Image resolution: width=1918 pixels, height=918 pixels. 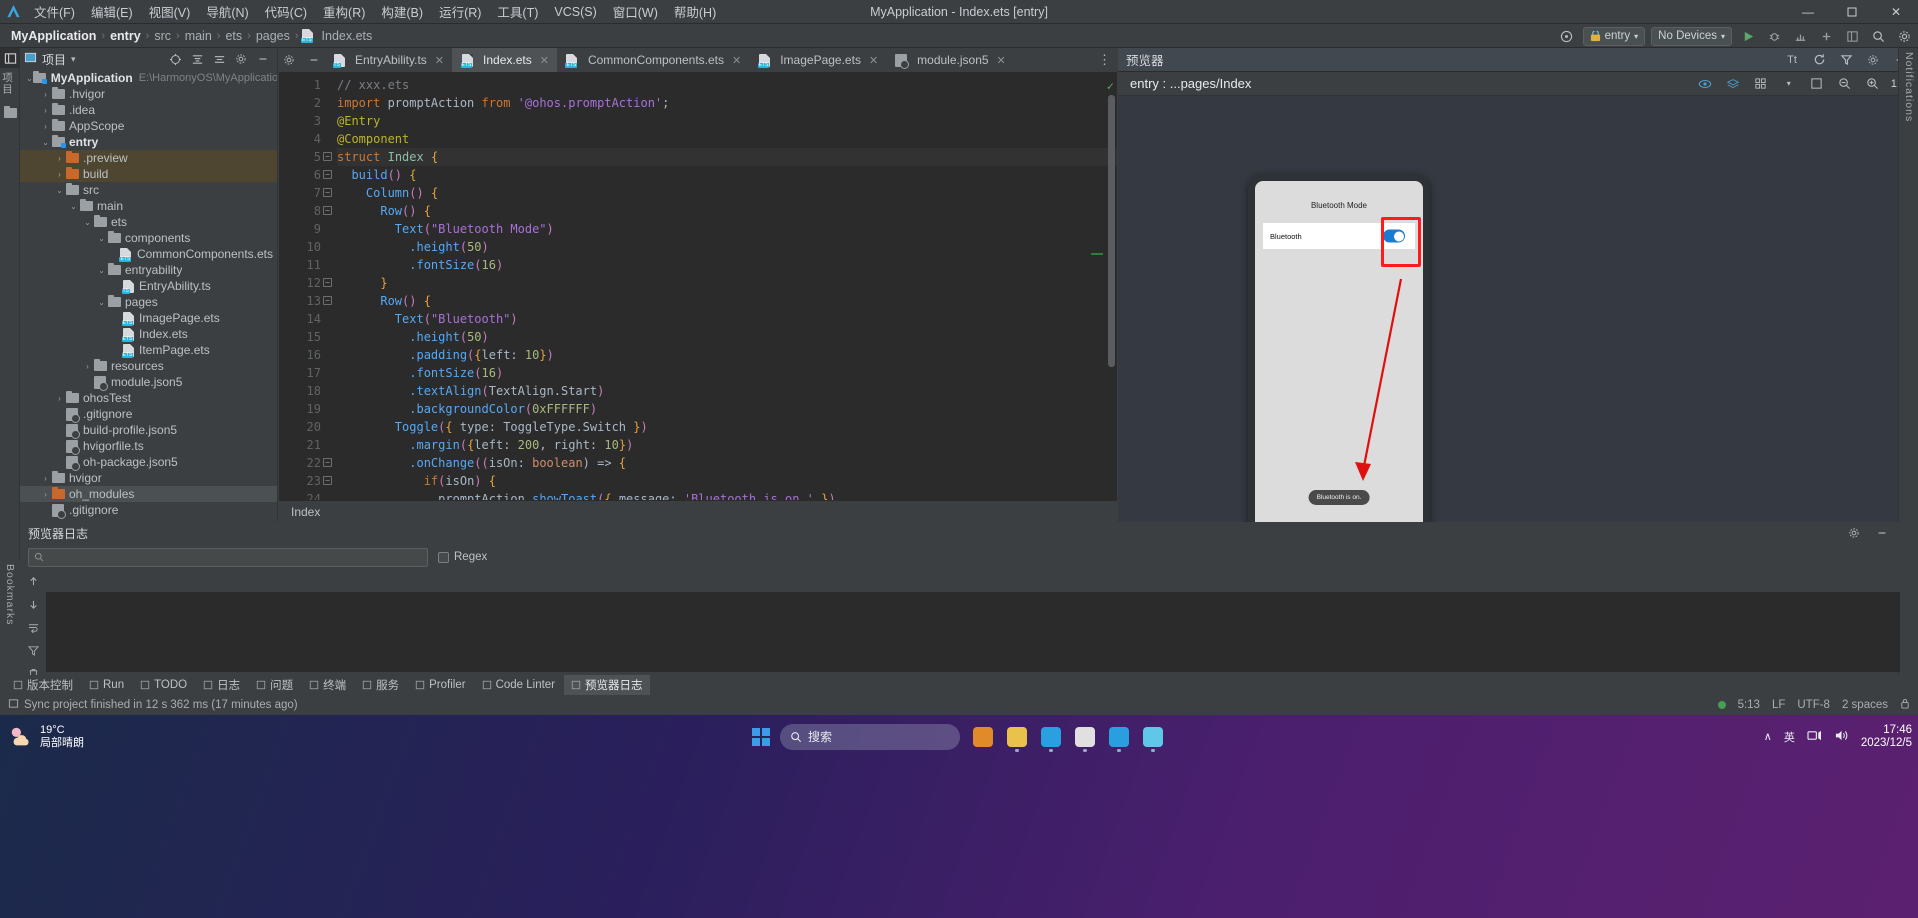 I want to click on left-rail-label-project: 项目, so click(x=7, y=83).